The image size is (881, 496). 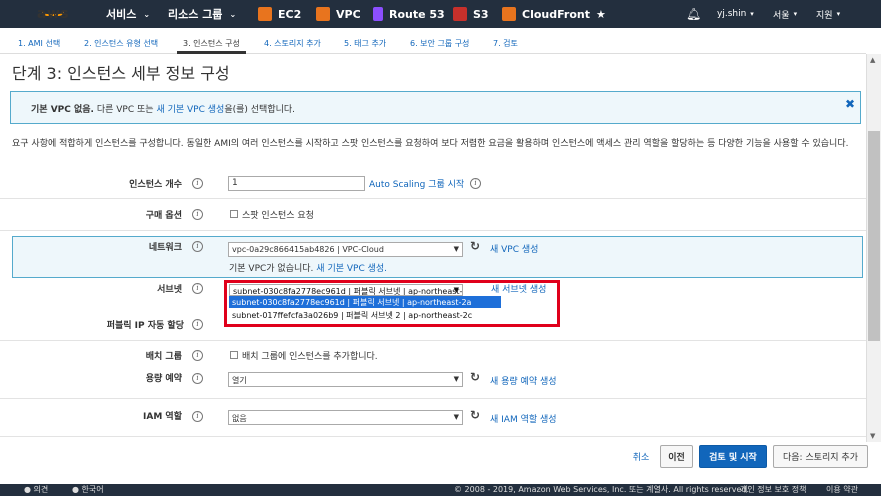 What do you see at coordinates (165, 248) in the screenshot?
I see `network-label: 네트워크` at bounding box center [165, 248].